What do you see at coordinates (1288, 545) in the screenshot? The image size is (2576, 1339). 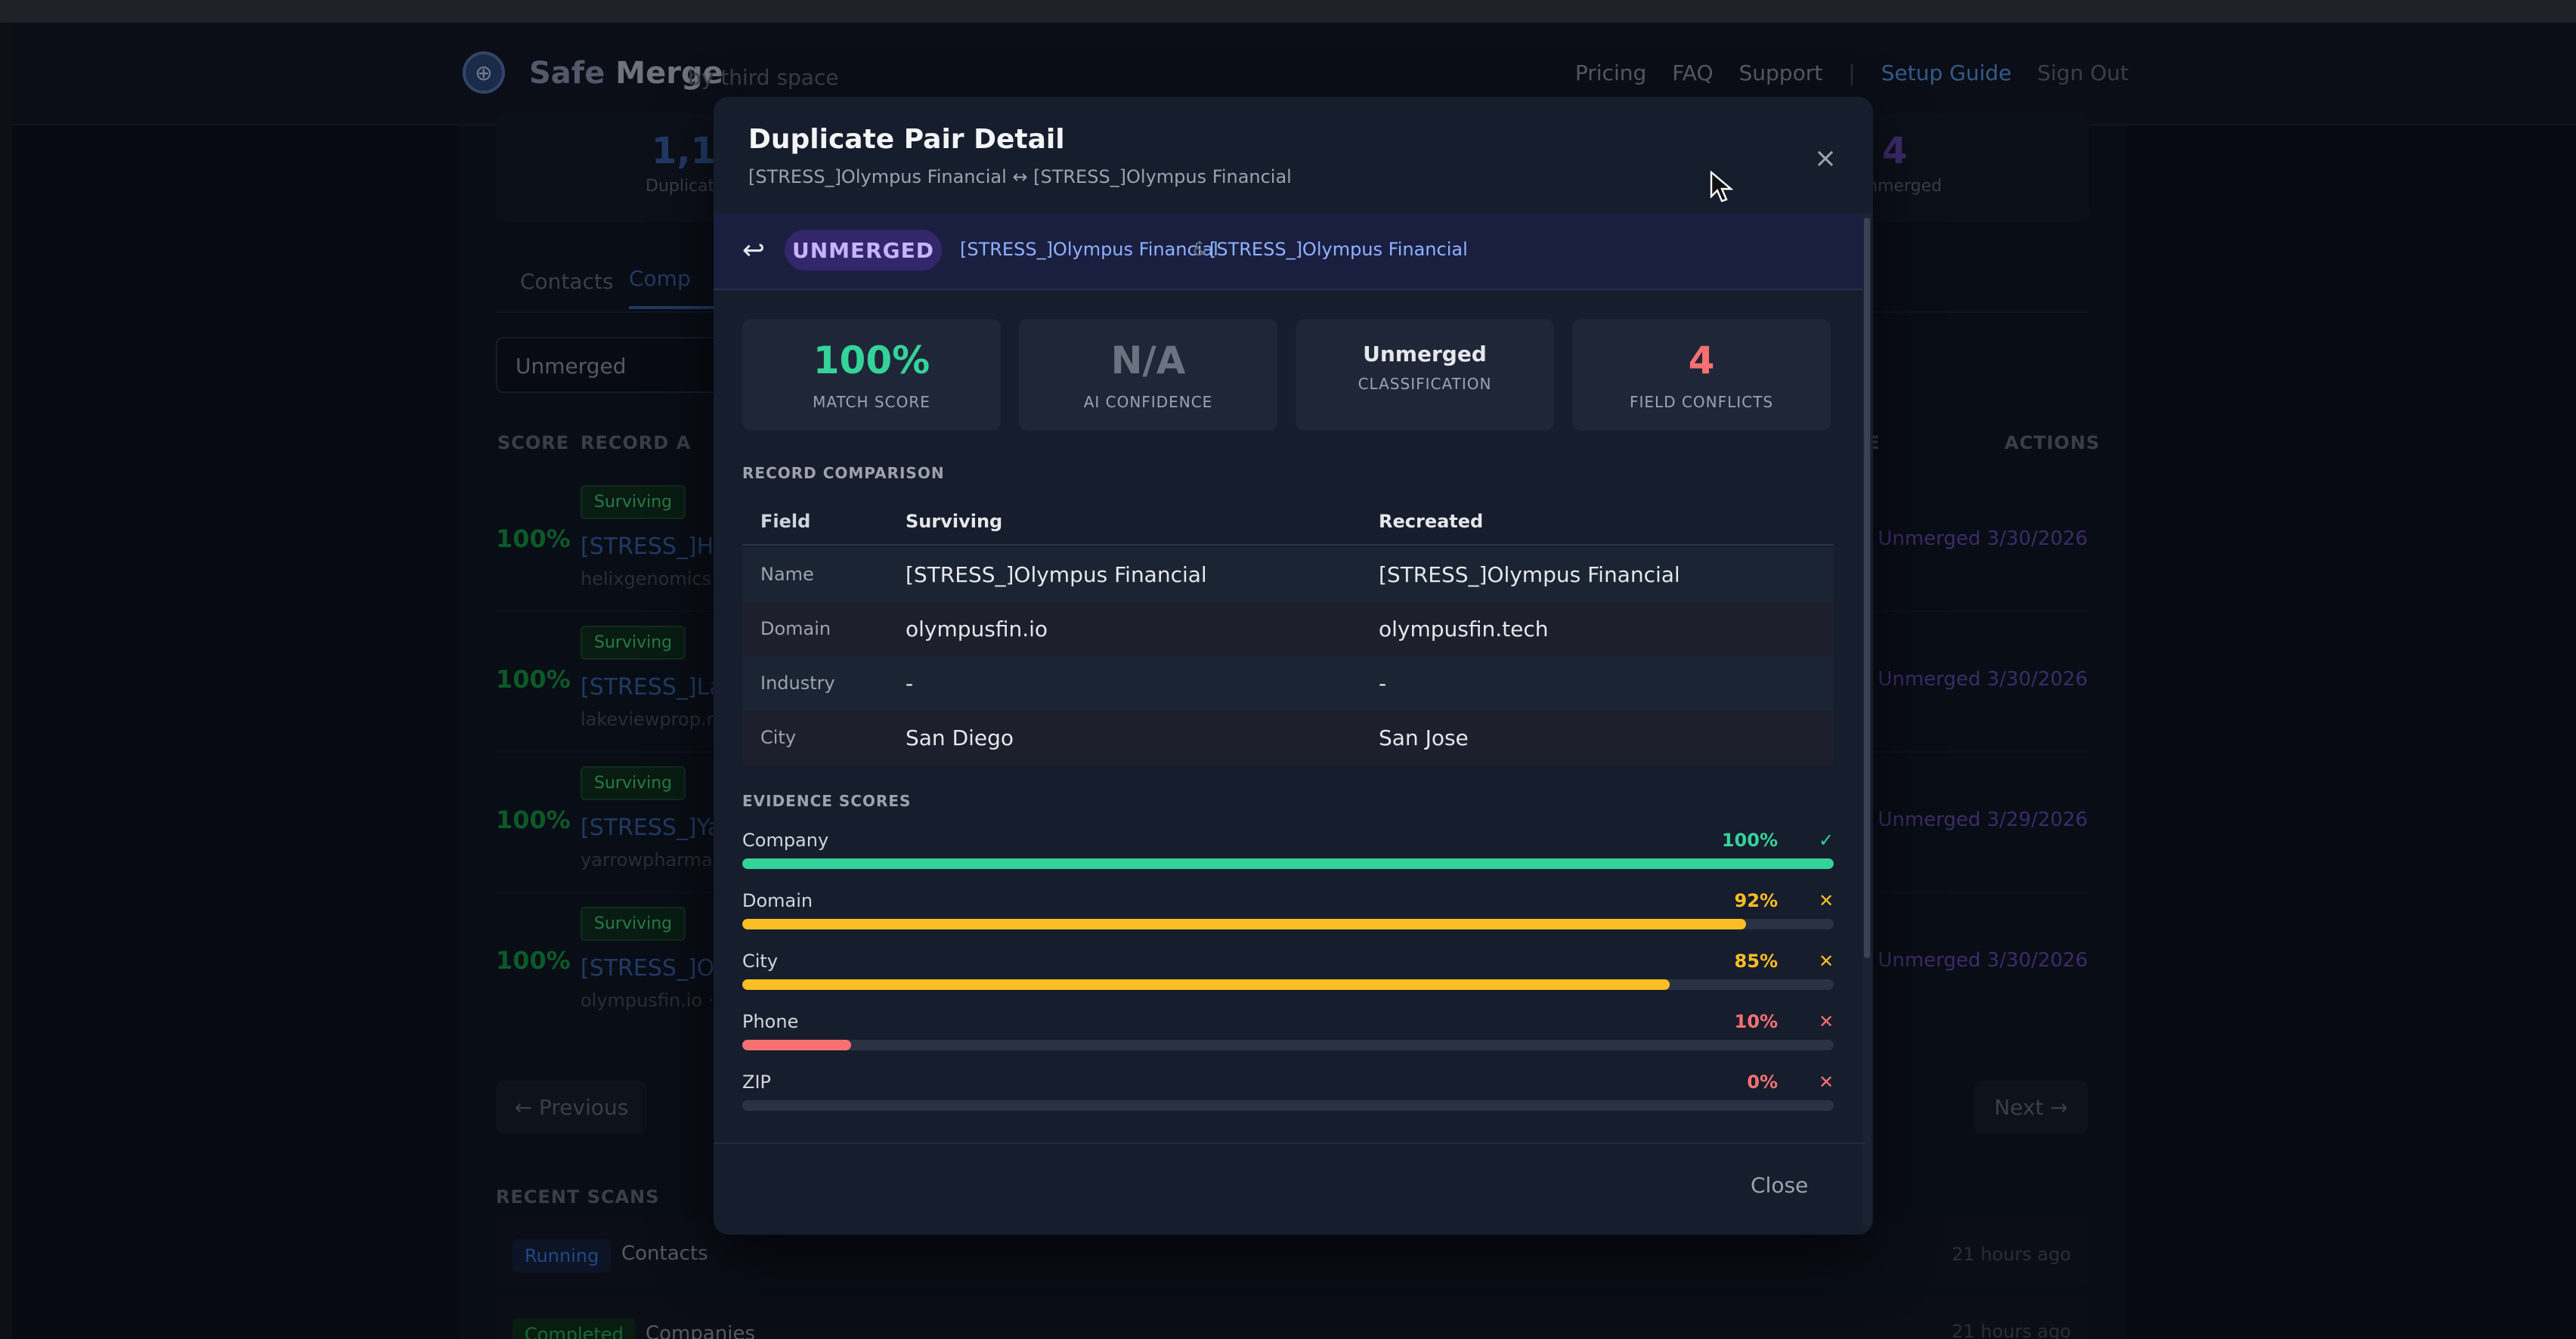 I see `comparison-header-divider` at bounding box center [1288, 545].